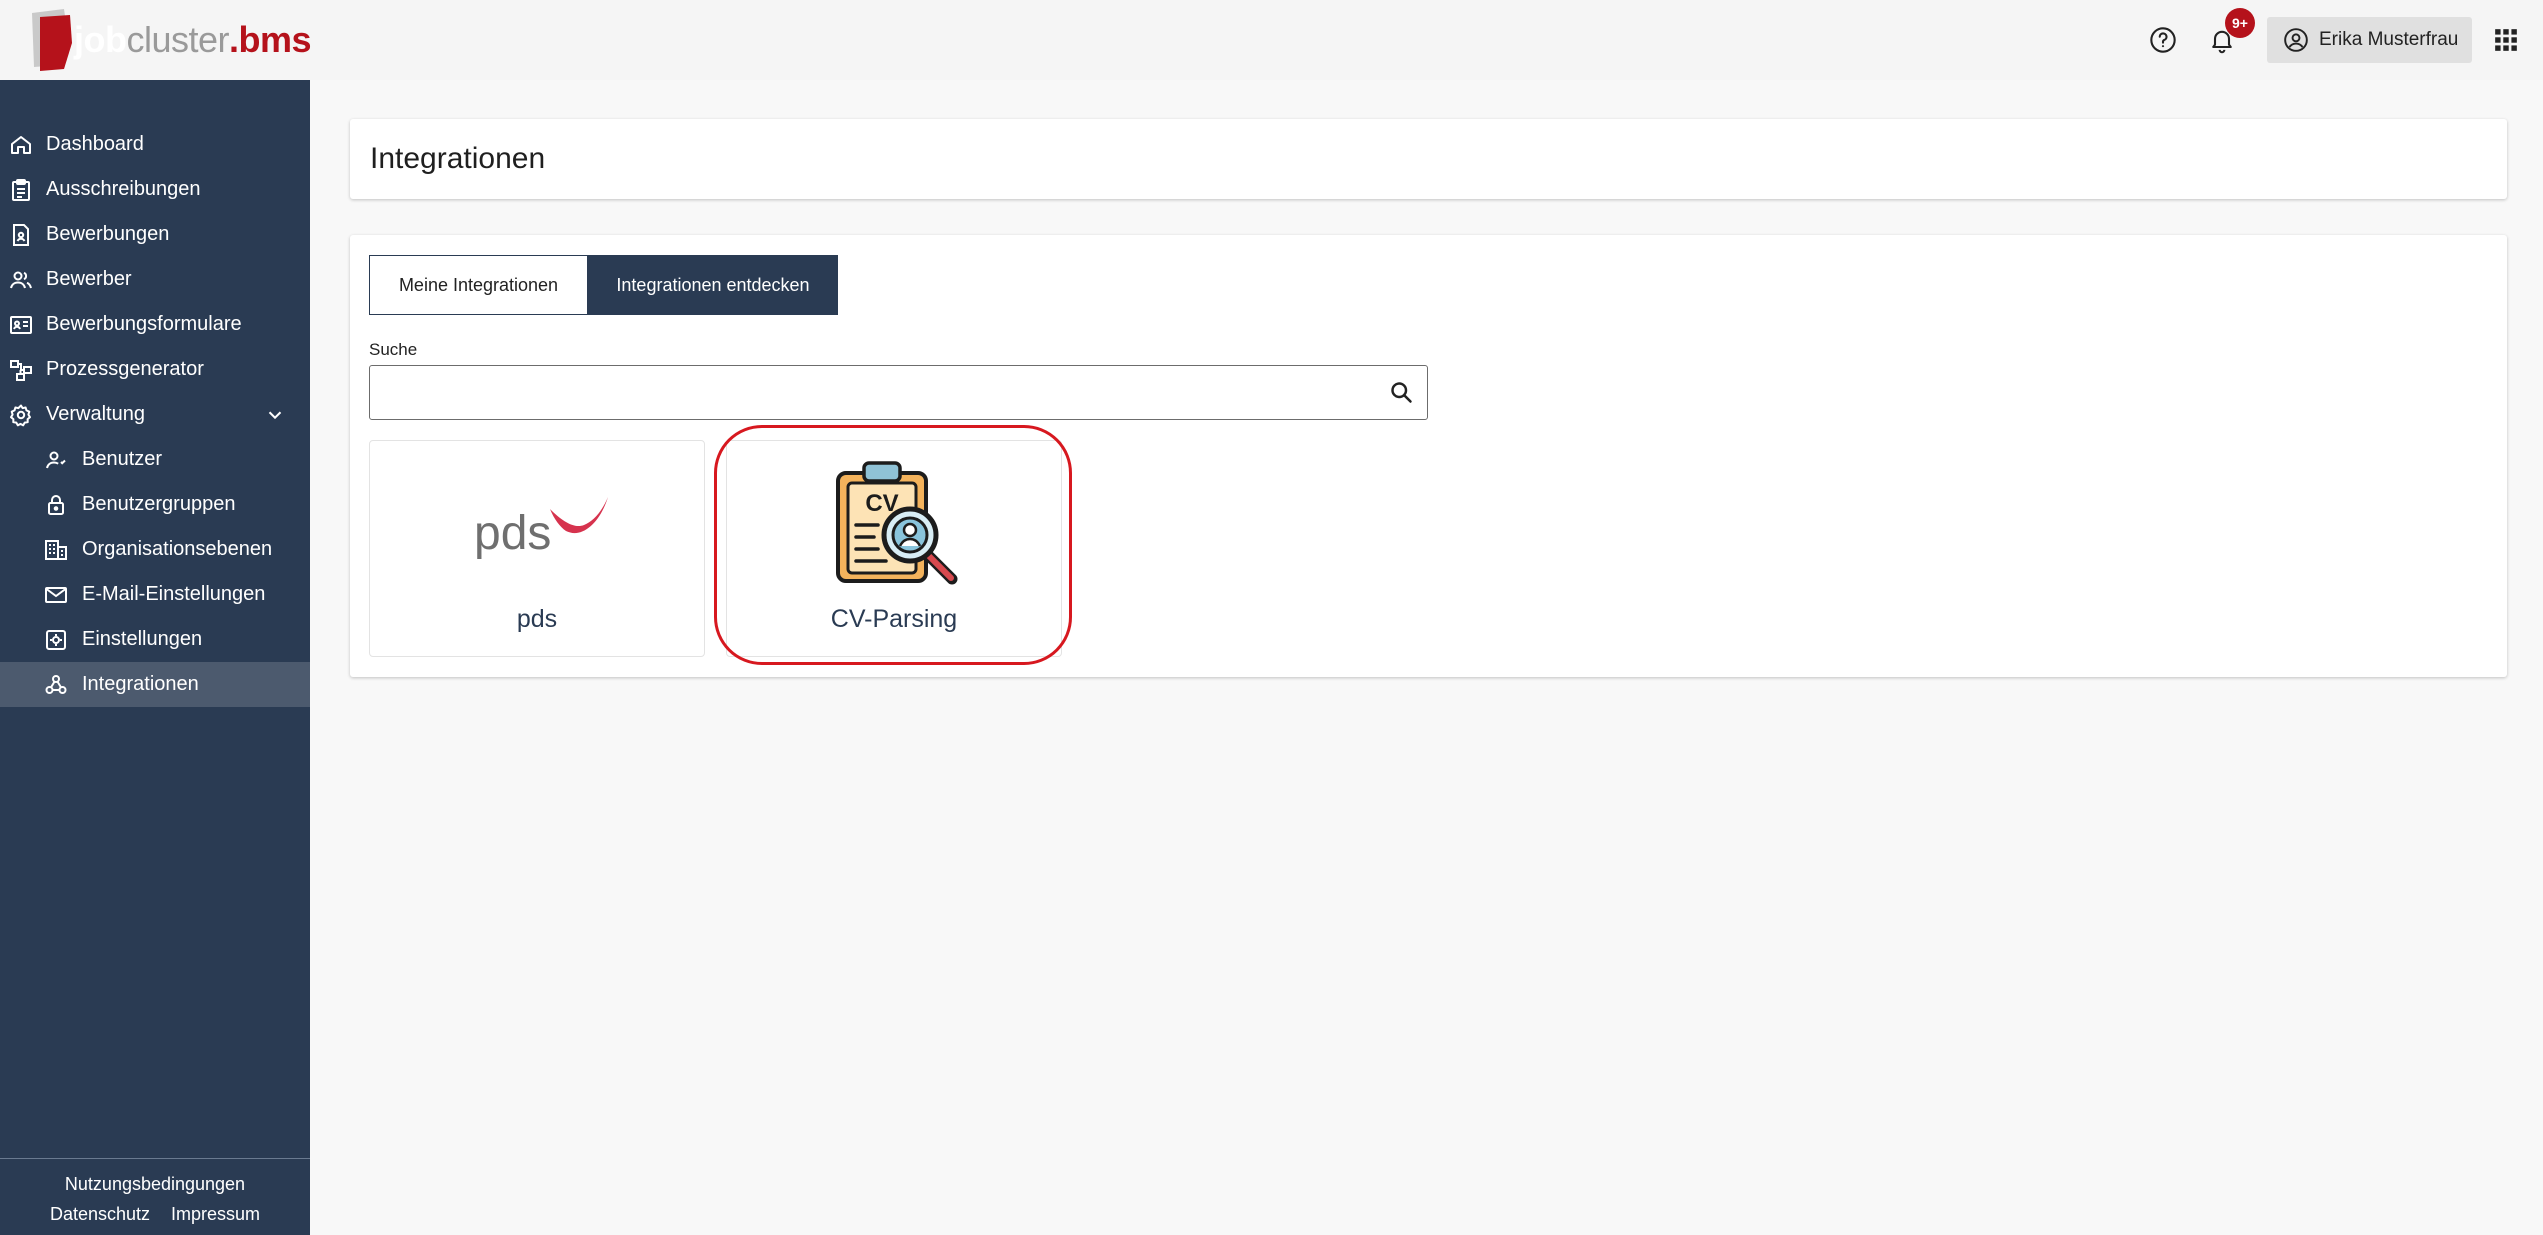  I want to click on logo-cluster: cluster, so click(178, 39).